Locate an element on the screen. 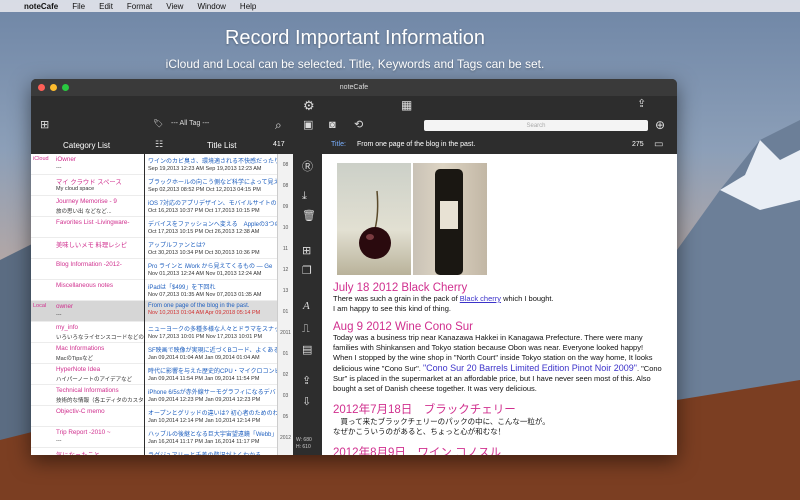  category-item: HyperNote Idea ハイパーノートのアイデアなど is located at coordinates (87, 374).